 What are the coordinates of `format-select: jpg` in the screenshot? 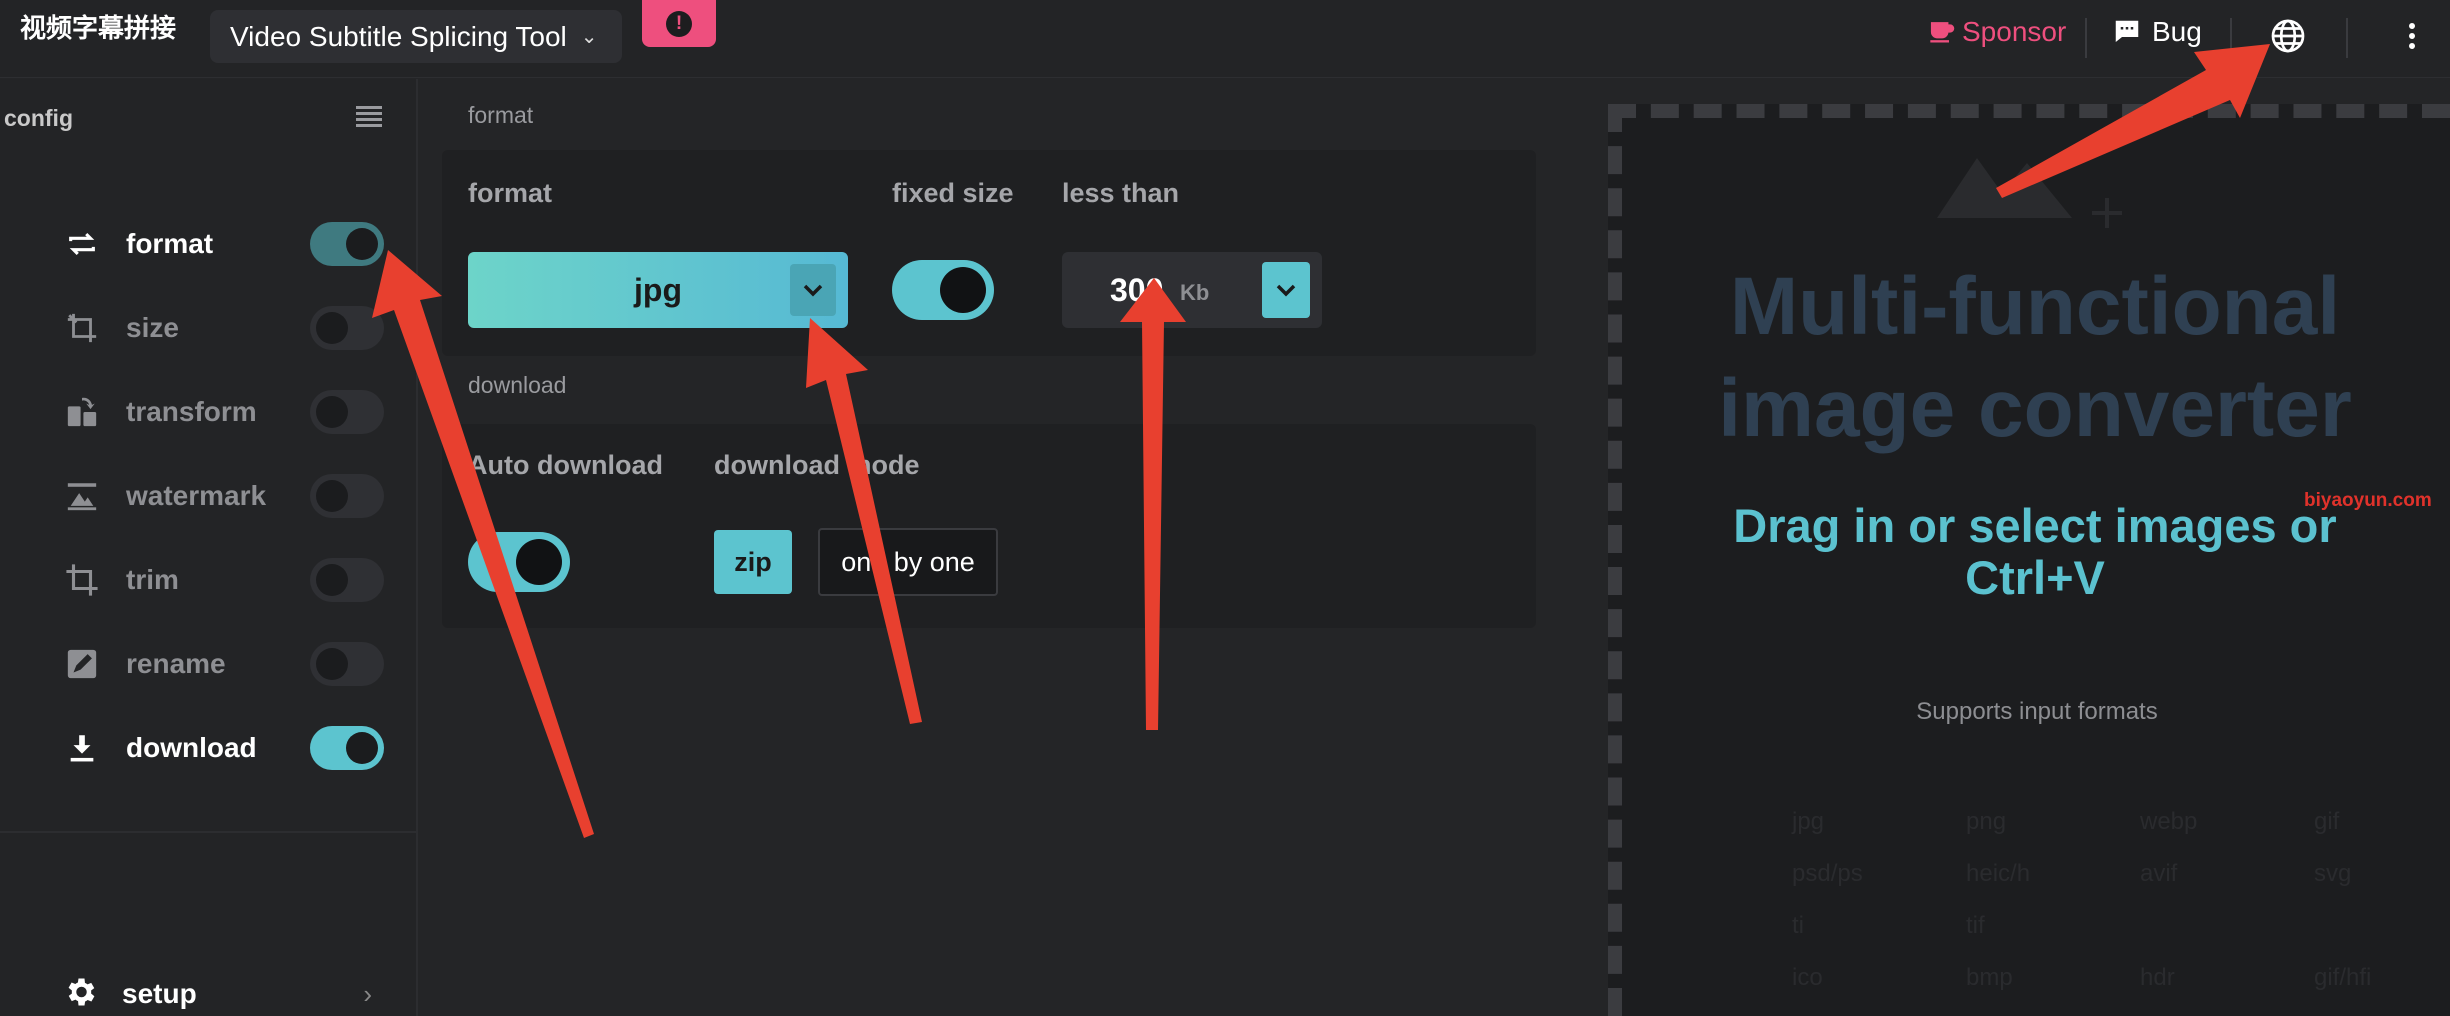 It's located at (658, 290).